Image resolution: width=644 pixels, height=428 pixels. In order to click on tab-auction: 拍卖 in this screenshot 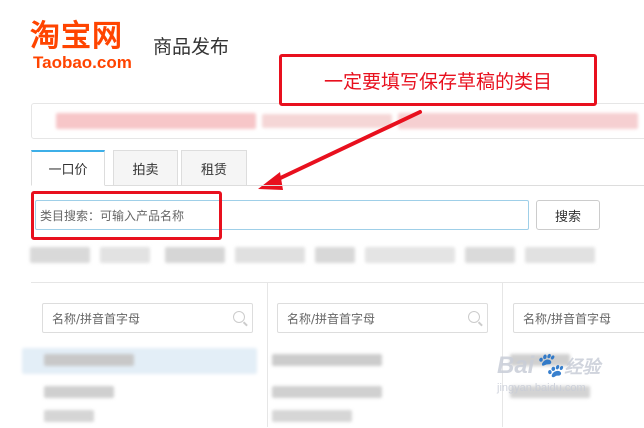, I will do `click(145, 168)`.